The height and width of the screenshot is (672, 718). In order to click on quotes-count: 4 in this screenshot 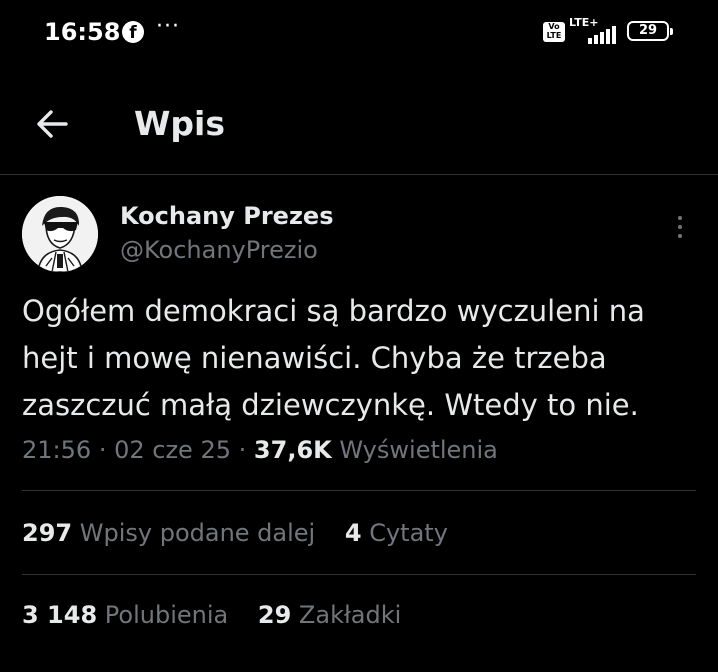, I will do `click(353, 533)`.